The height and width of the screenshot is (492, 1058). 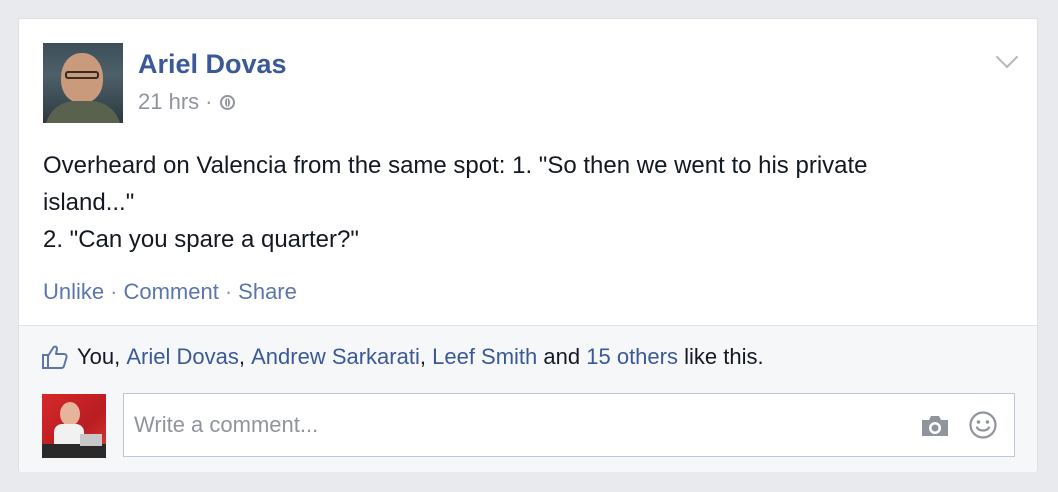 I want to click on liker-link: Ariel Dovas, so click(x=182, y=357).